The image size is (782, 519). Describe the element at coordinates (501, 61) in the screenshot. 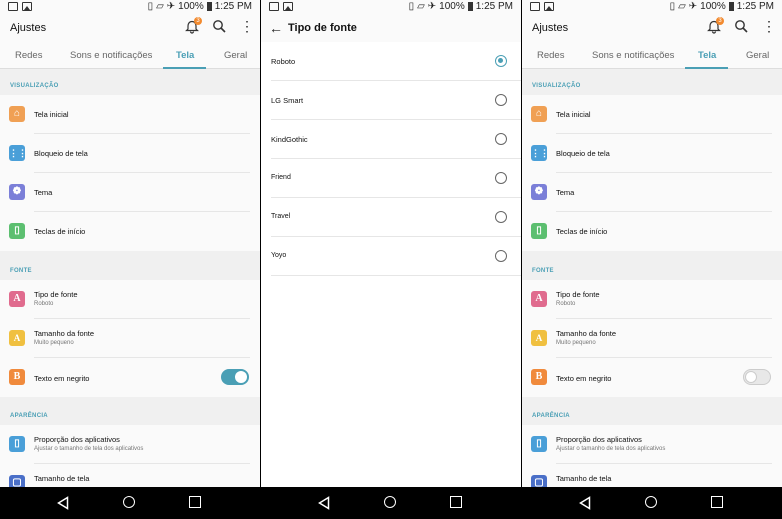

I see `radio-roboto` at that location.